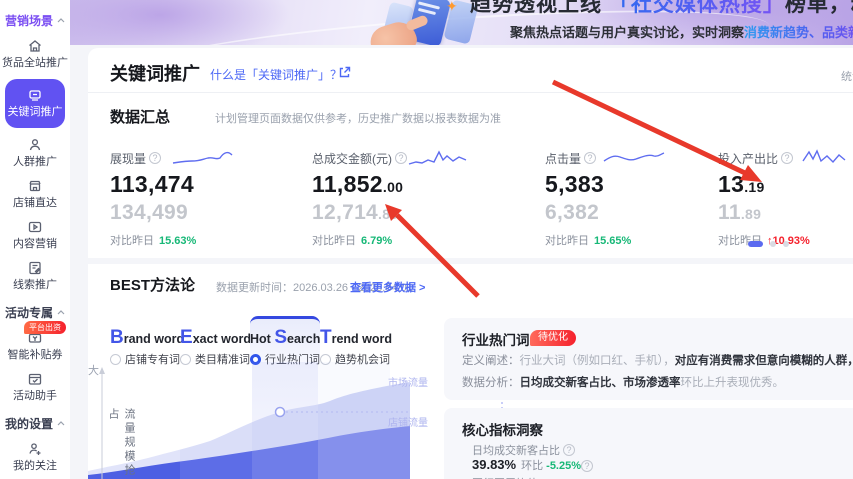  I want to click on chart-marker, so click(280, 412).